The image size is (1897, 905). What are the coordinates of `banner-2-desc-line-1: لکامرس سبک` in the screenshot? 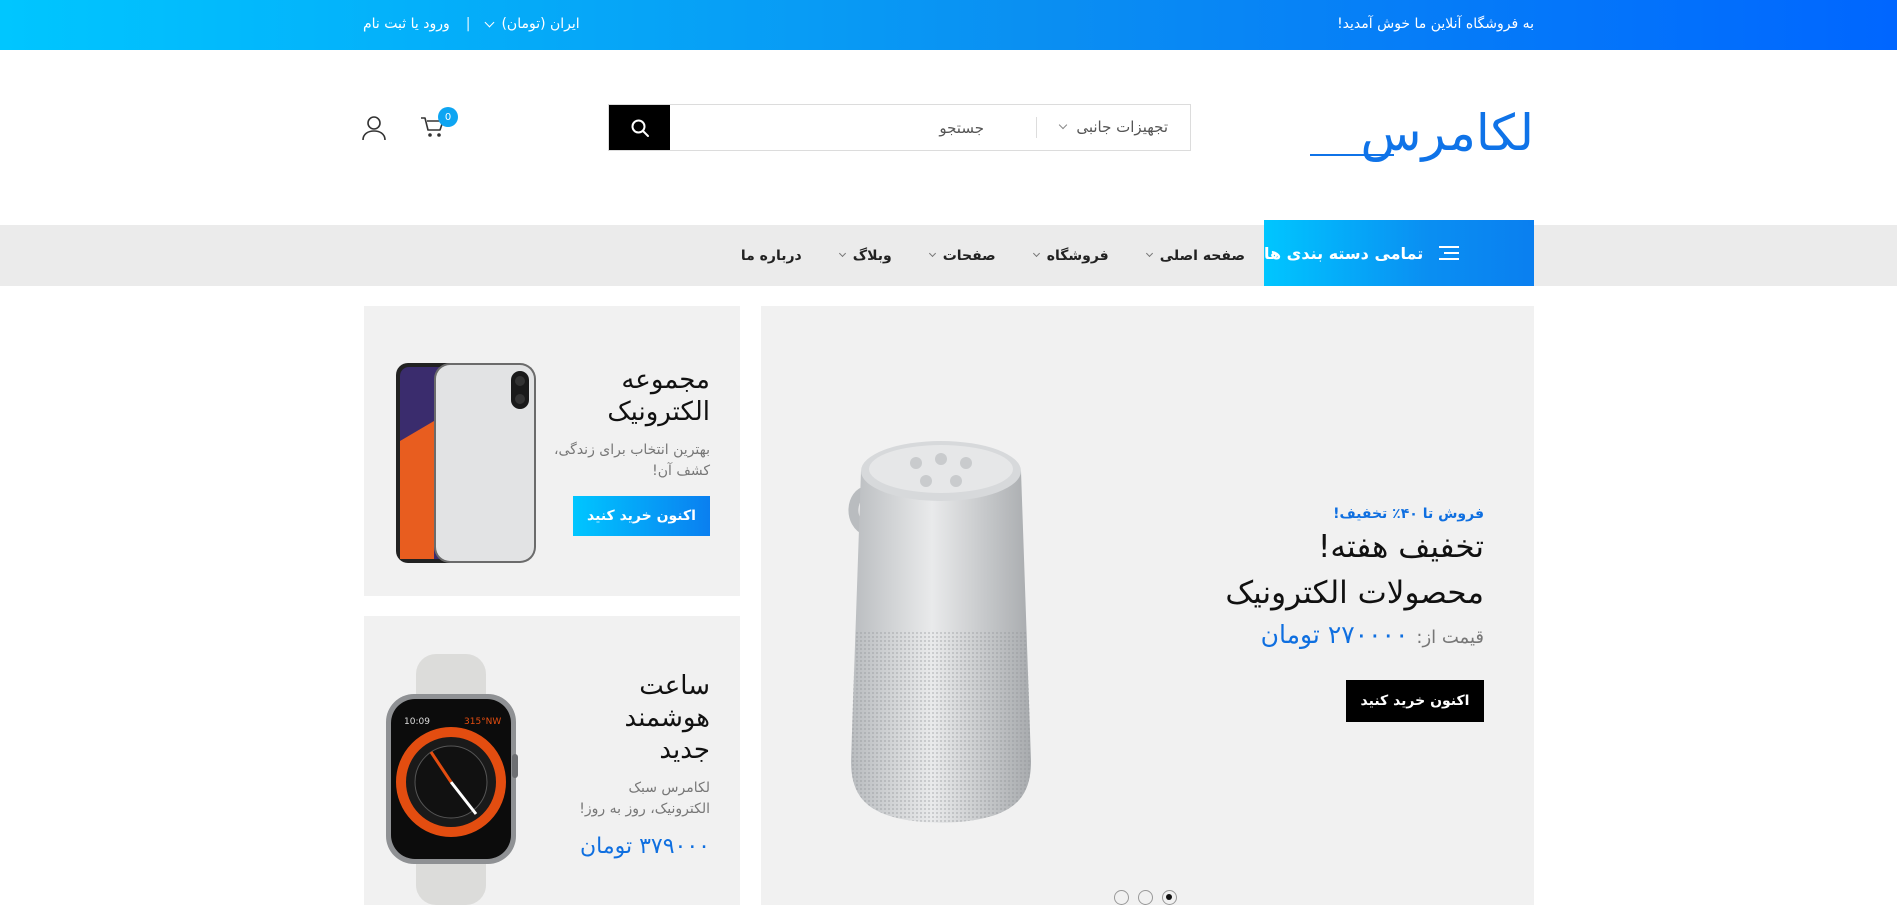 It's located at (669, 788).